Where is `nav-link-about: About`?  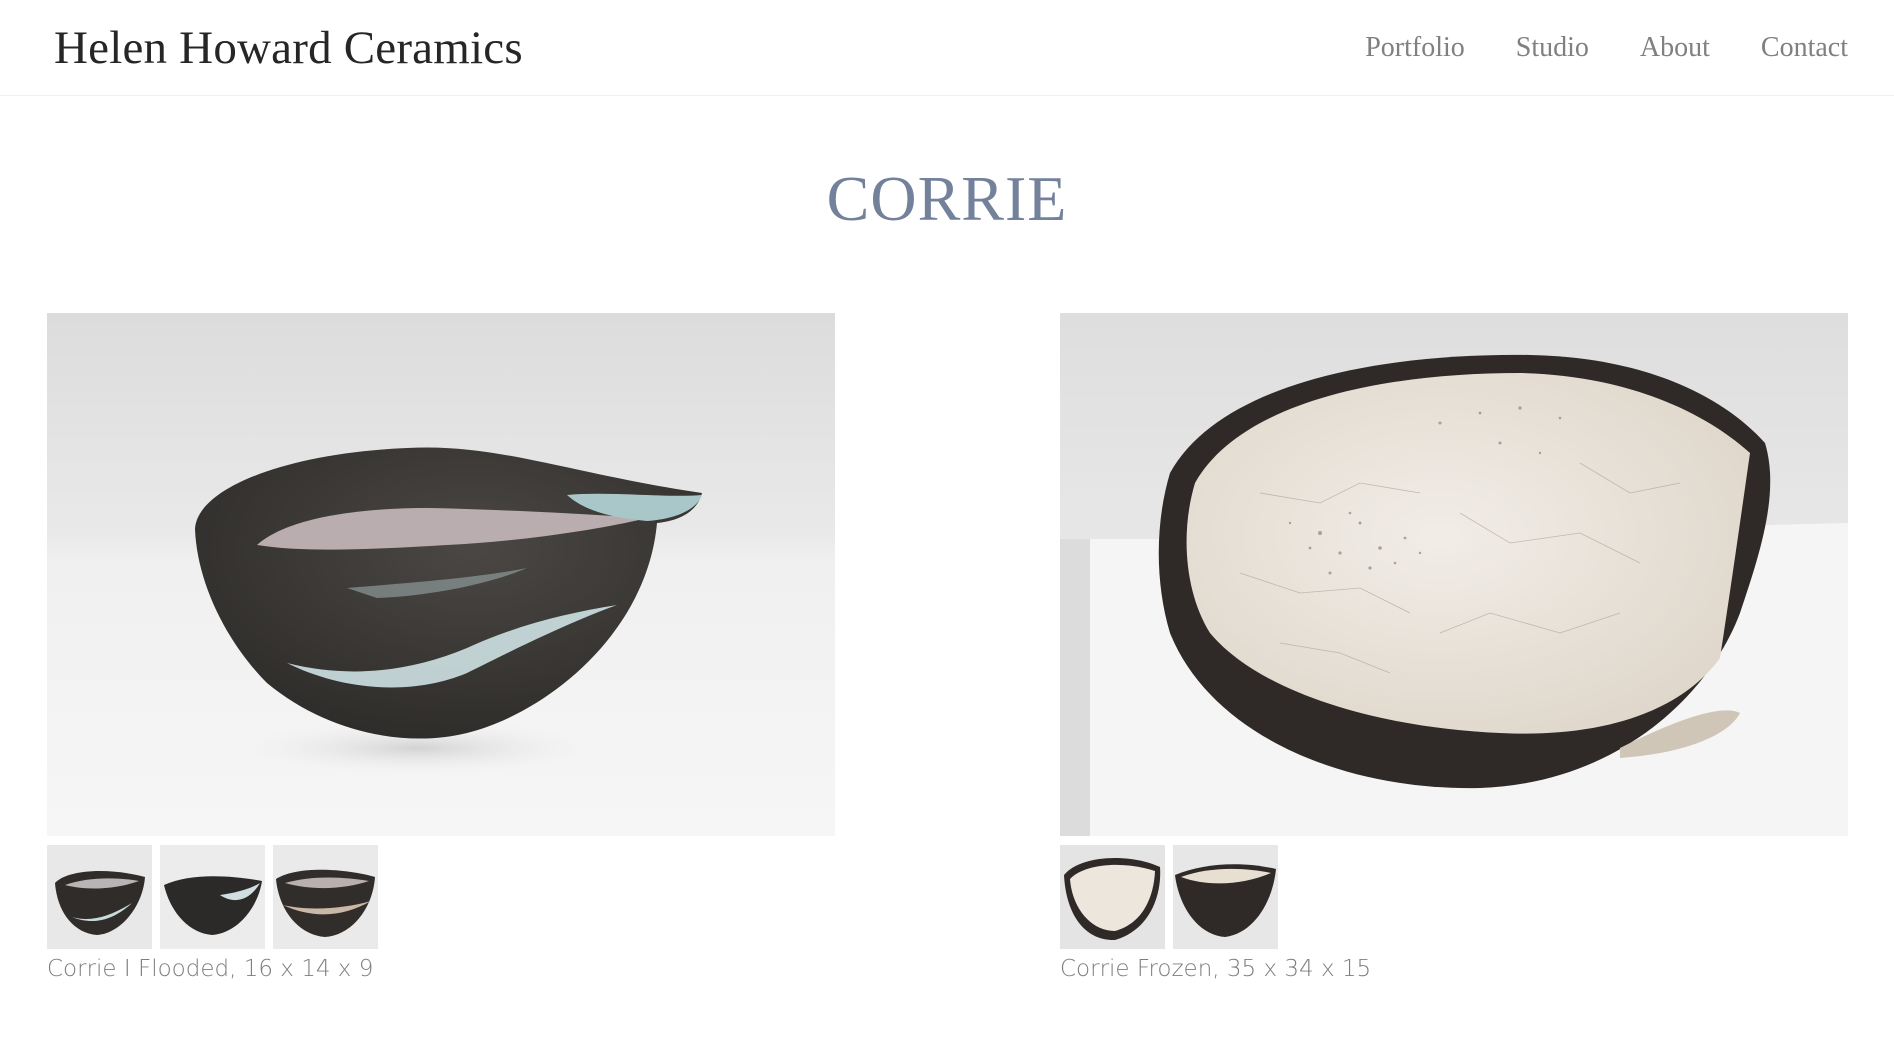 nav-link-about: About is located at coordinates (1675, 48).